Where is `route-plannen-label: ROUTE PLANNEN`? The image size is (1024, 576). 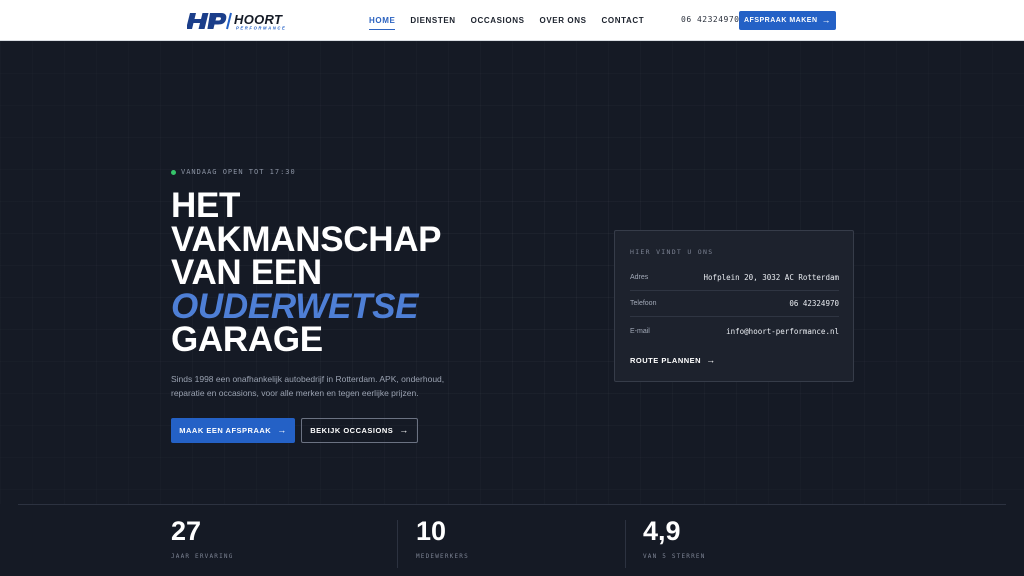
route-plannen-label: ROUTE PLANNEN is located at coordinates (666, 360).